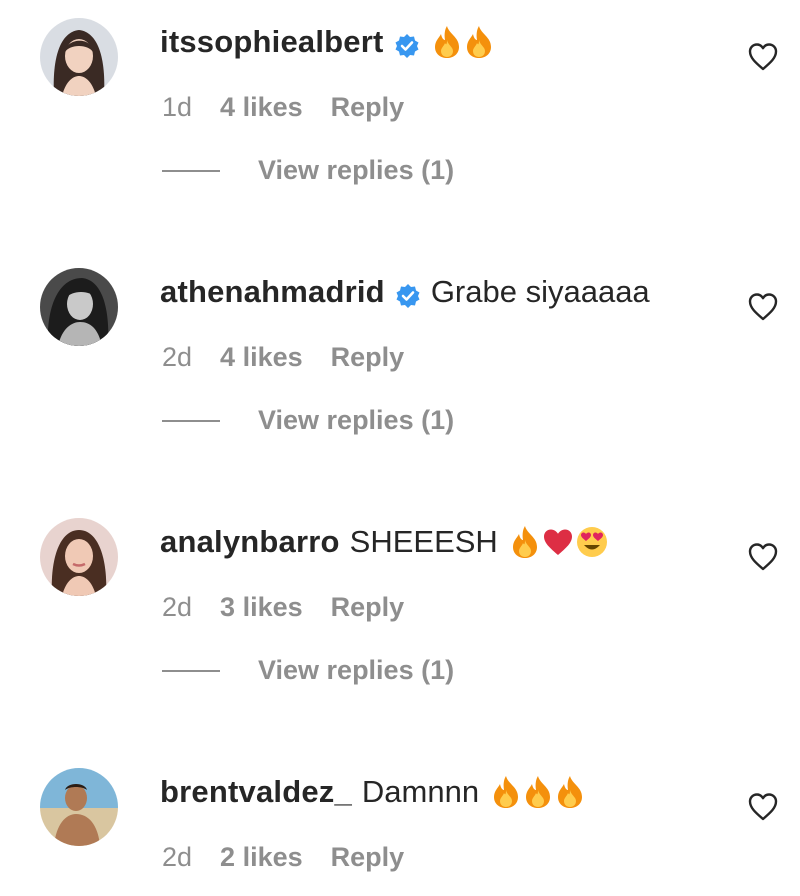 This screenshot has height=896, width=800. I want to click on red-heart-emoji-icon, so click(557, 542).